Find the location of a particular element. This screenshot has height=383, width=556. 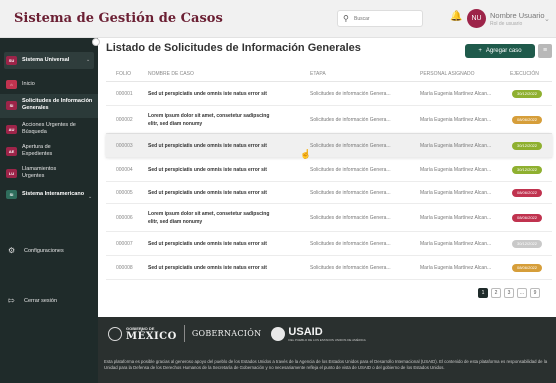

row-folio: 000007 is located at coordinates (124, 244).